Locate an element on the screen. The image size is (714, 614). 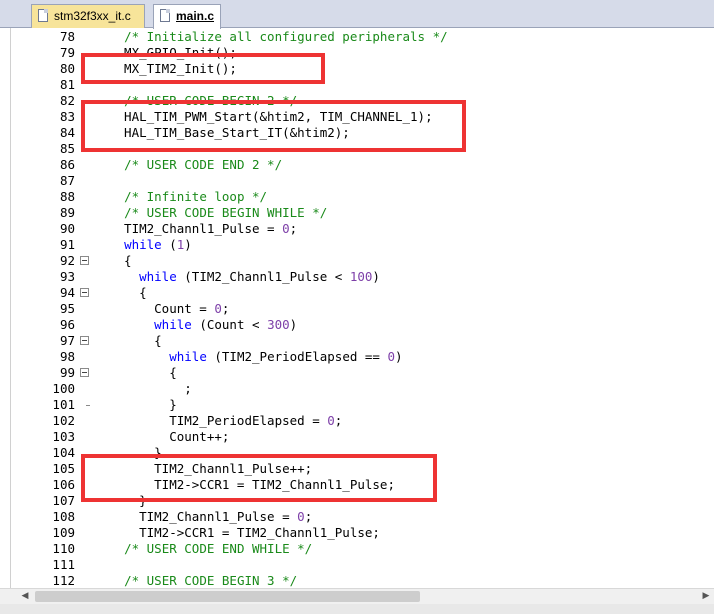
line-number: 95 is located at coordinates (67, 308).